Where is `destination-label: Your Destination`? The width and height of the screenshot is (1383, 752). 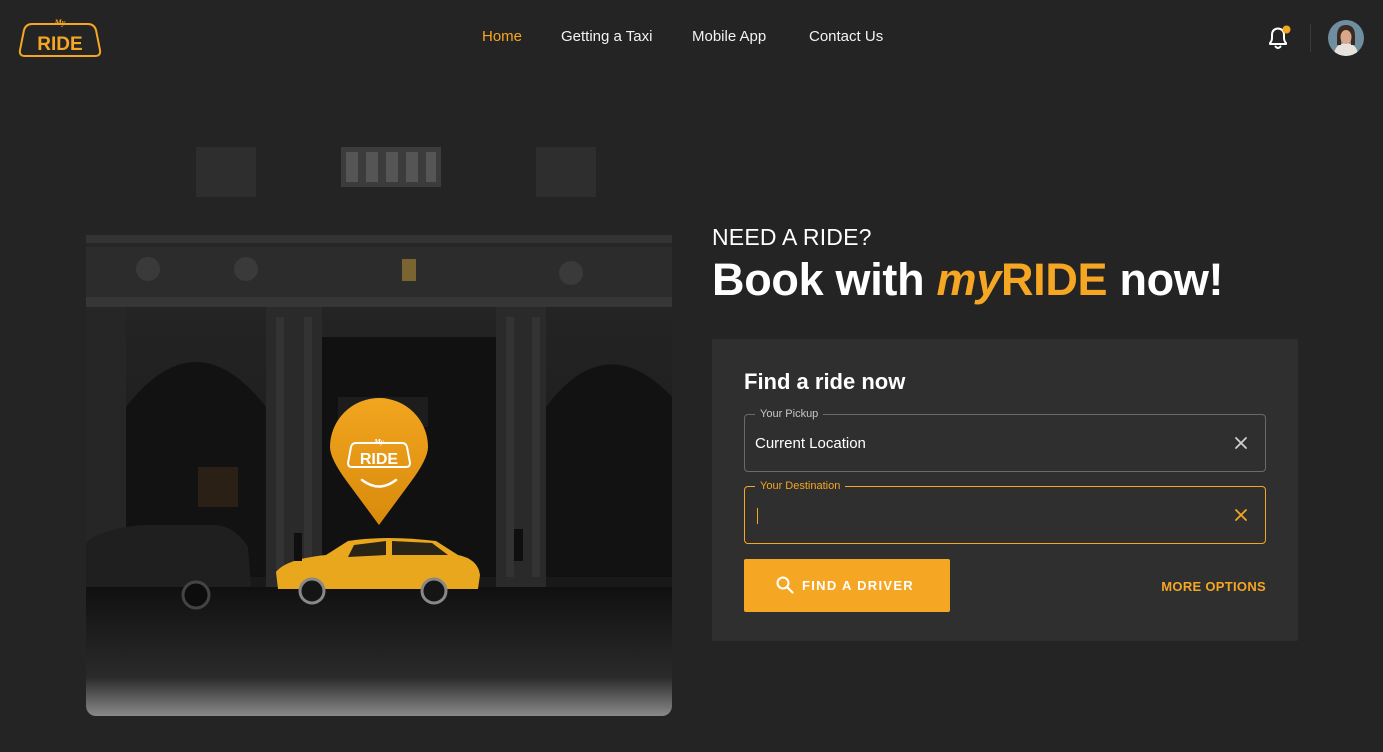
destination-label: Your Destination is located at coordinates (800, 486).